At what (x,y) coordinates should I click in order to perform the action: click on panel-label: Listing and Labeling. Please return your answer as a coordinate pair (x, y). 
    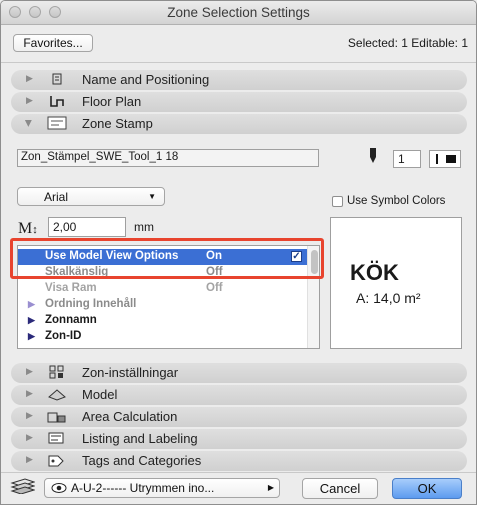
    Looking at the image, I should click on (140, 438).